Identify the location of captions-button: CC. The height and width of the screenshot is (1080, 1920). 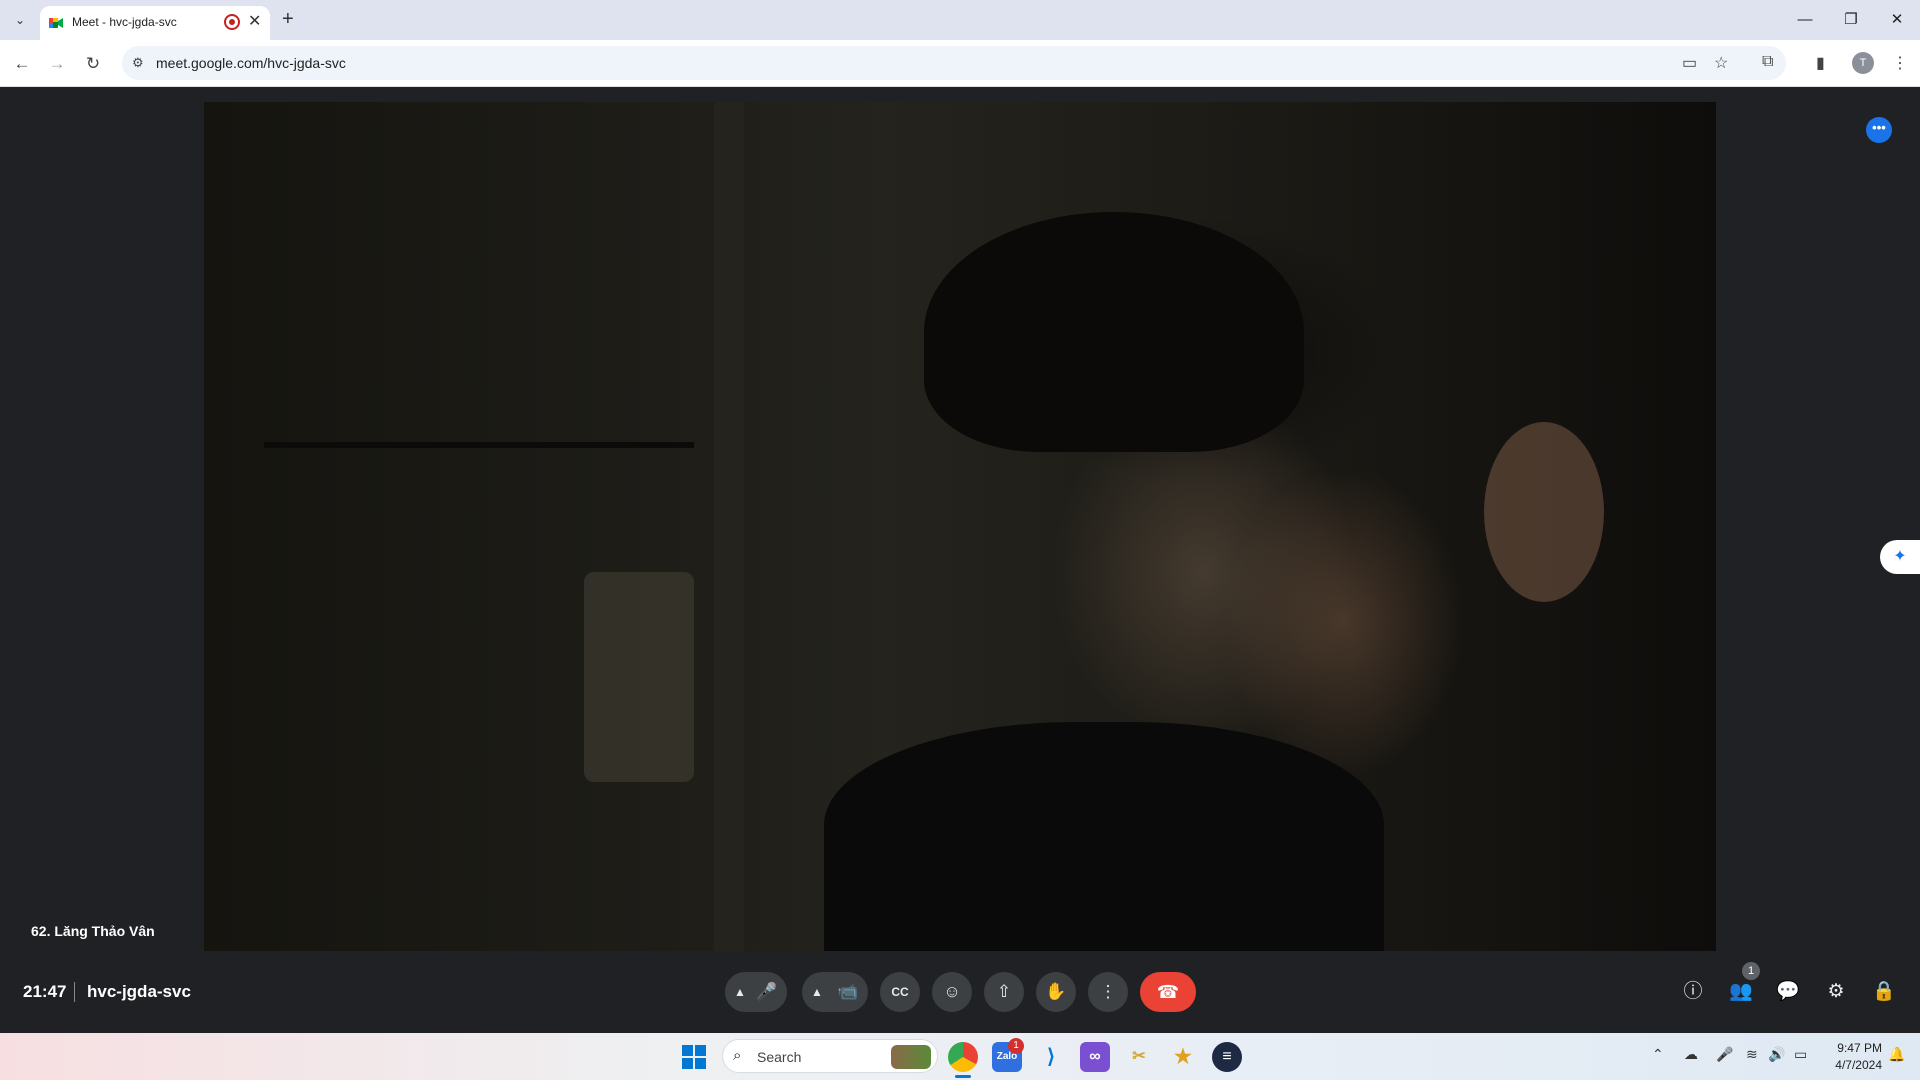
(900, 992).